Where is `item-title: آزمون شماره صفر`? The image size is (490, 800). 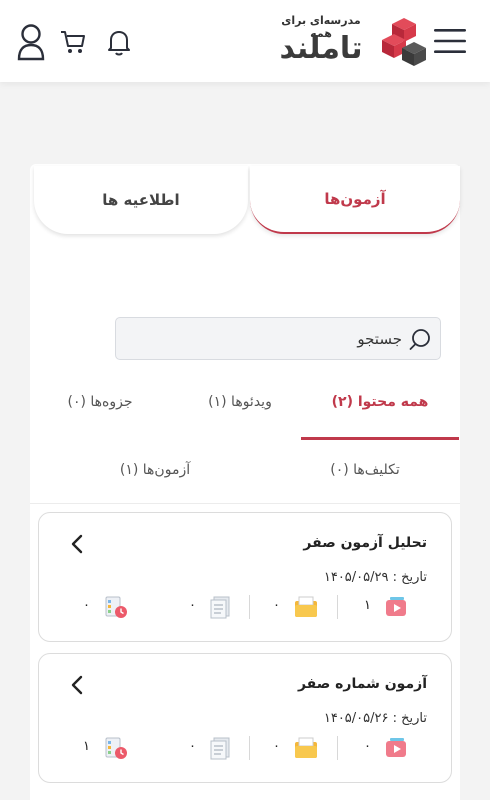 item-title: آزمون شماره صفر is located at coordinates (362, 684).